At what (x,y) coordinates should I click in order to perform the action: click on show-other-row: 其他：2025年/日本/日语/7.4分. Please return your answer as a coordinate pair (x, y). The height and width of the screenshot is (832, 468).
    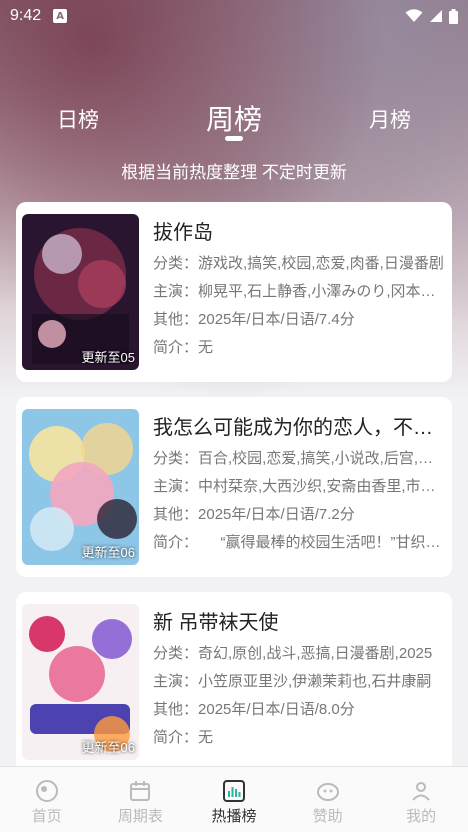
    Looking at the image, I should click on (299, 318).